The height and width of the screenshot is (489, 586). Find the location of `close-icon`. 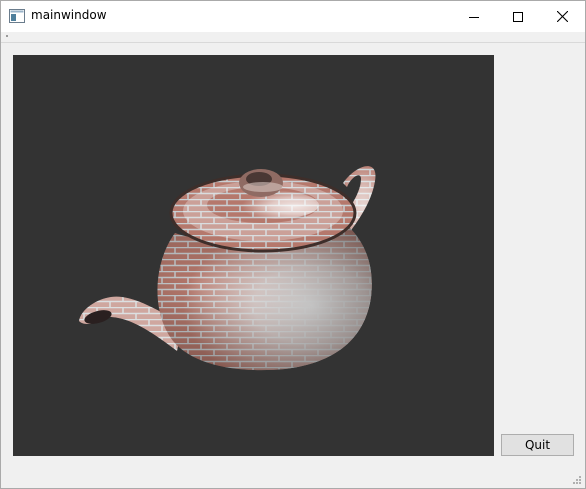

close-icon is located at coordinates (562, 16).